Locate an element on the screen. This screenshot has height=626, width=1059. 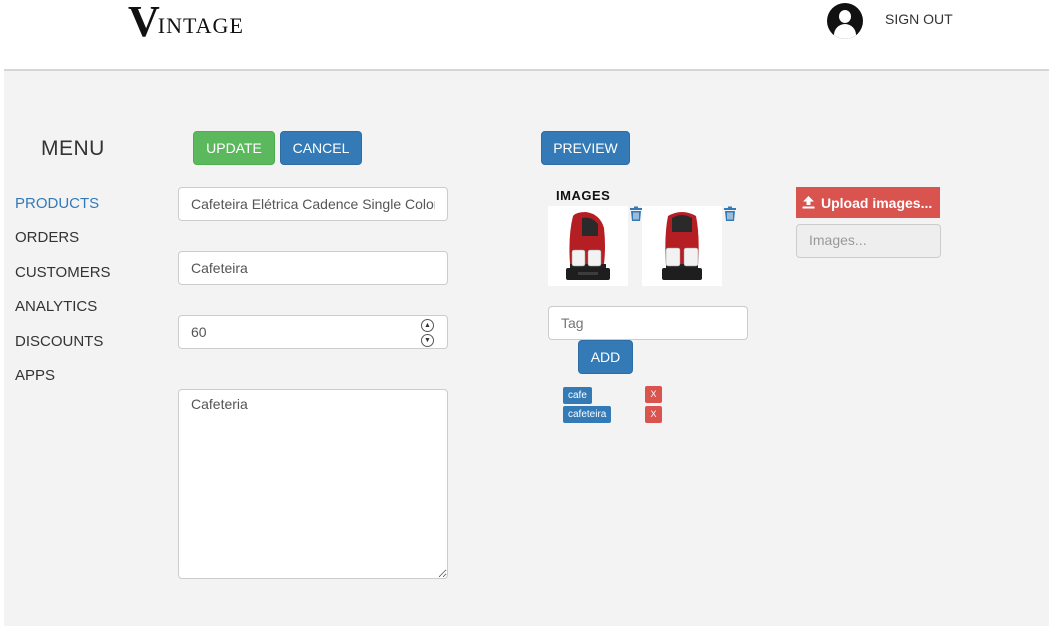
vintage-logo: V INTAGE is located at coordinates (186, 23).